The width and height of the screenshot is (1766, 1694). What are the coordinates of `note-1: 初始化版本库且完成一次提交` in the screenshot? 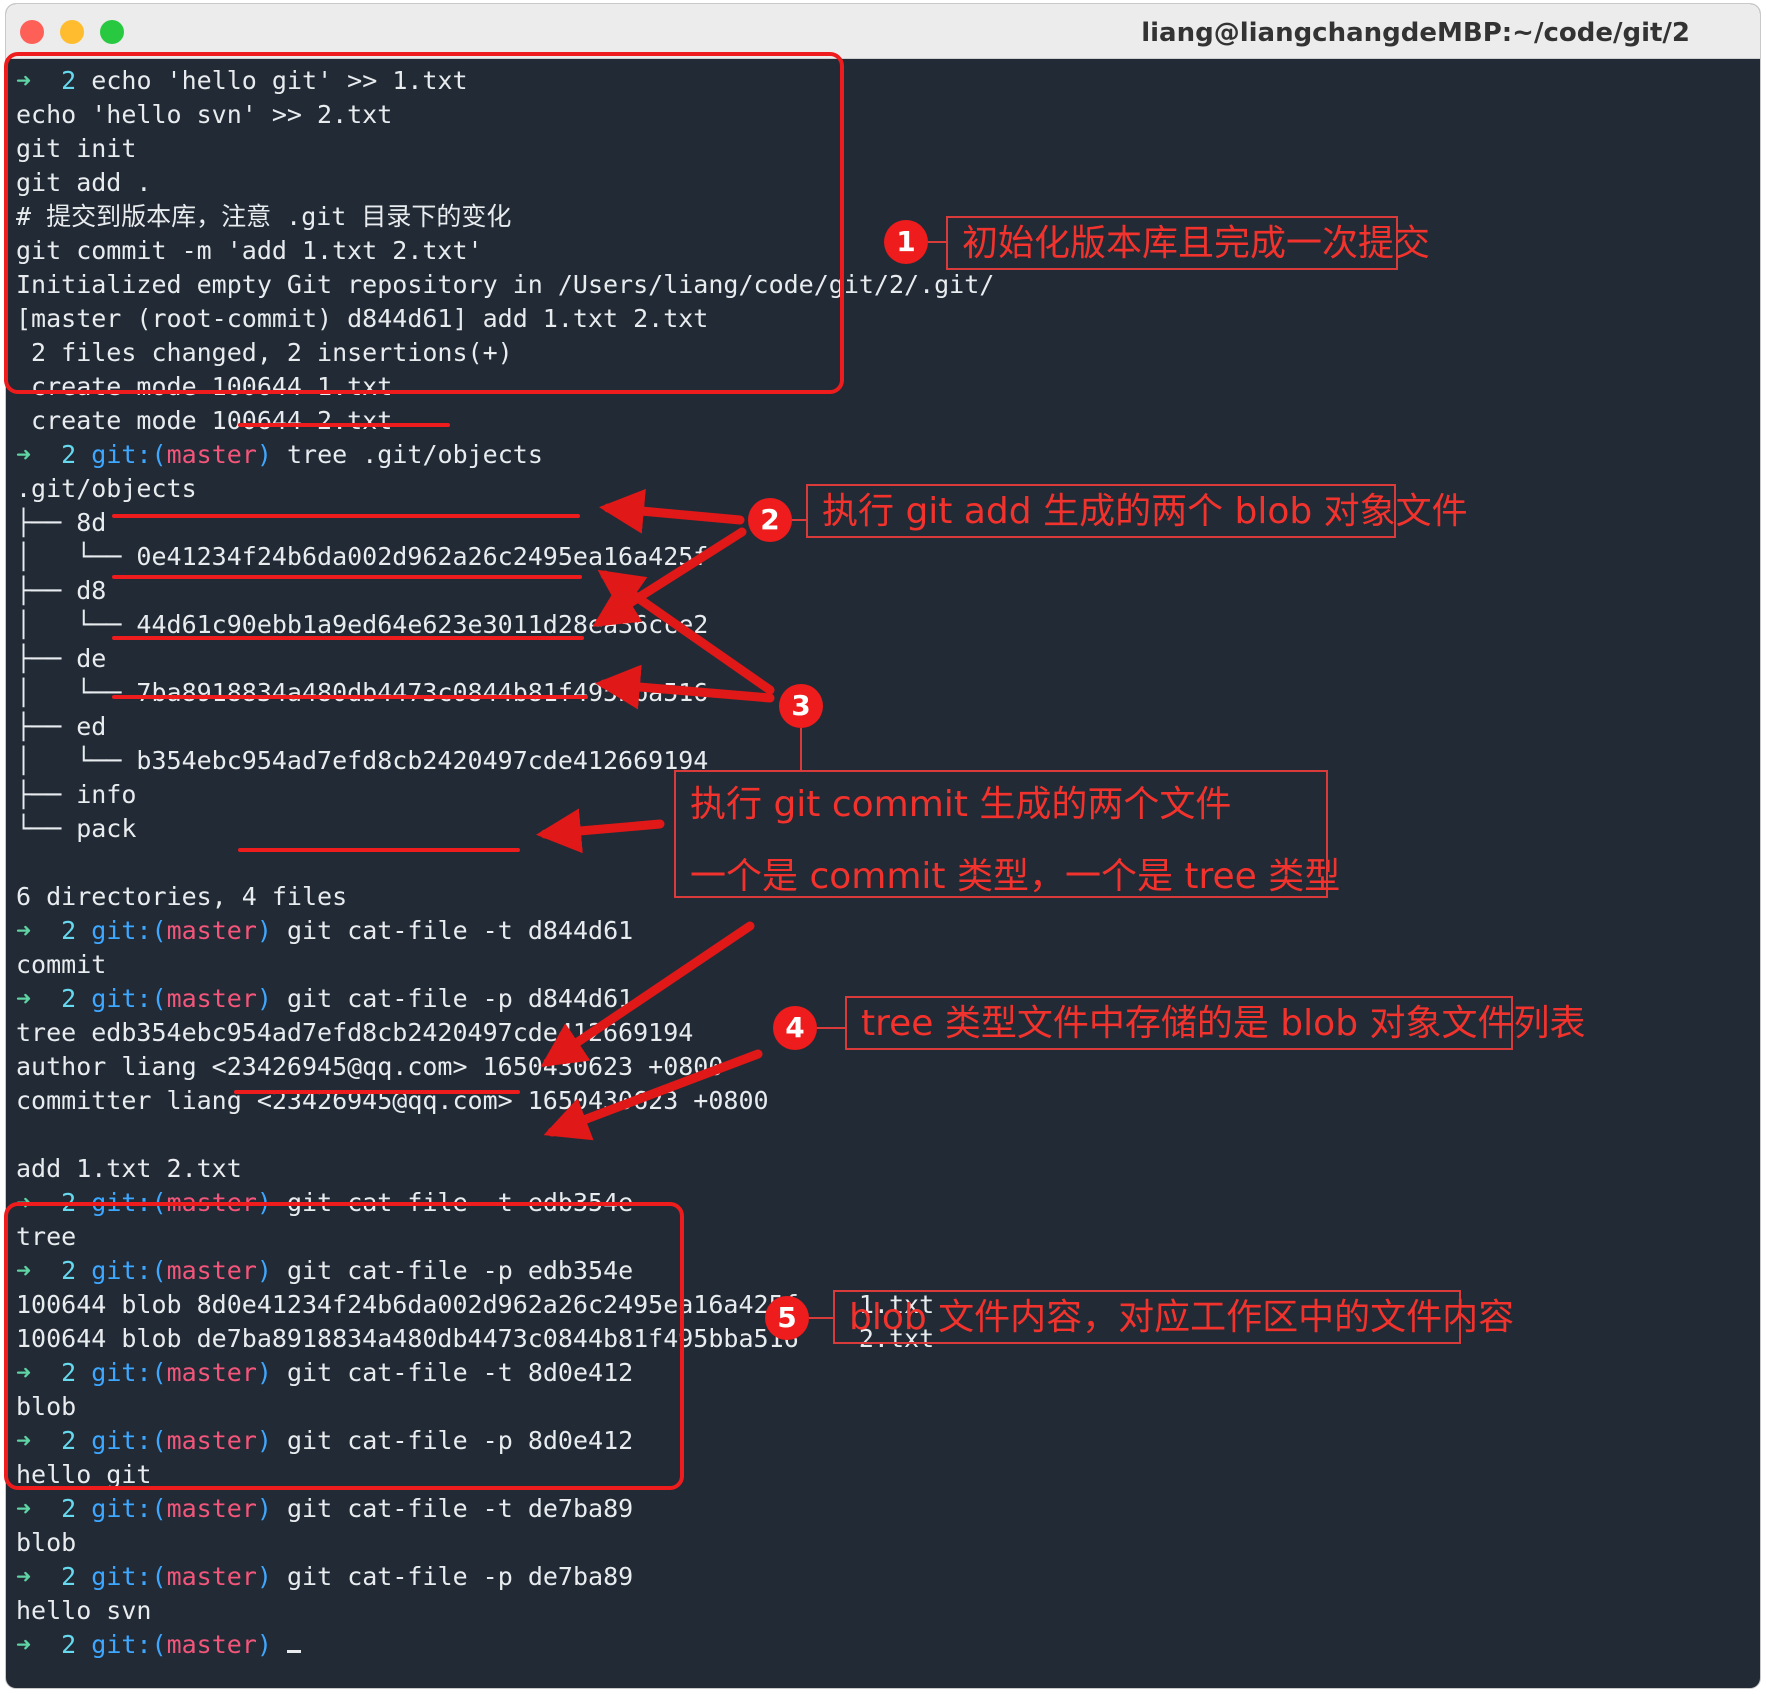 It's located at (1188, 243).